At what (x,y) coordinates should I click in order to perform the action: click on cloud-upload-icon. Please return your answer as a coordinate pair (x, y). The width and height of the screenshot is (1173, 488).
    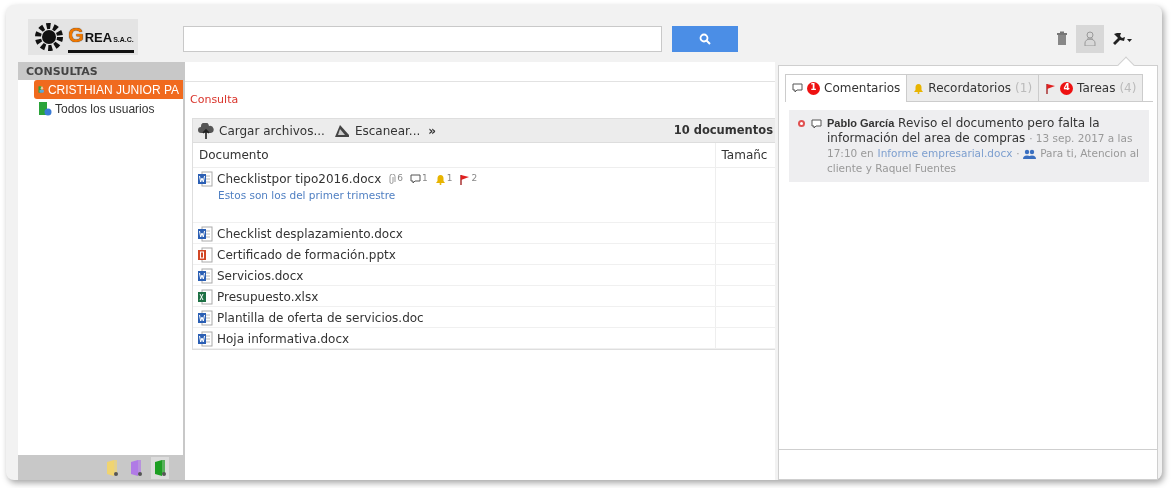
    Looking at the image, I should click on (206, 130).